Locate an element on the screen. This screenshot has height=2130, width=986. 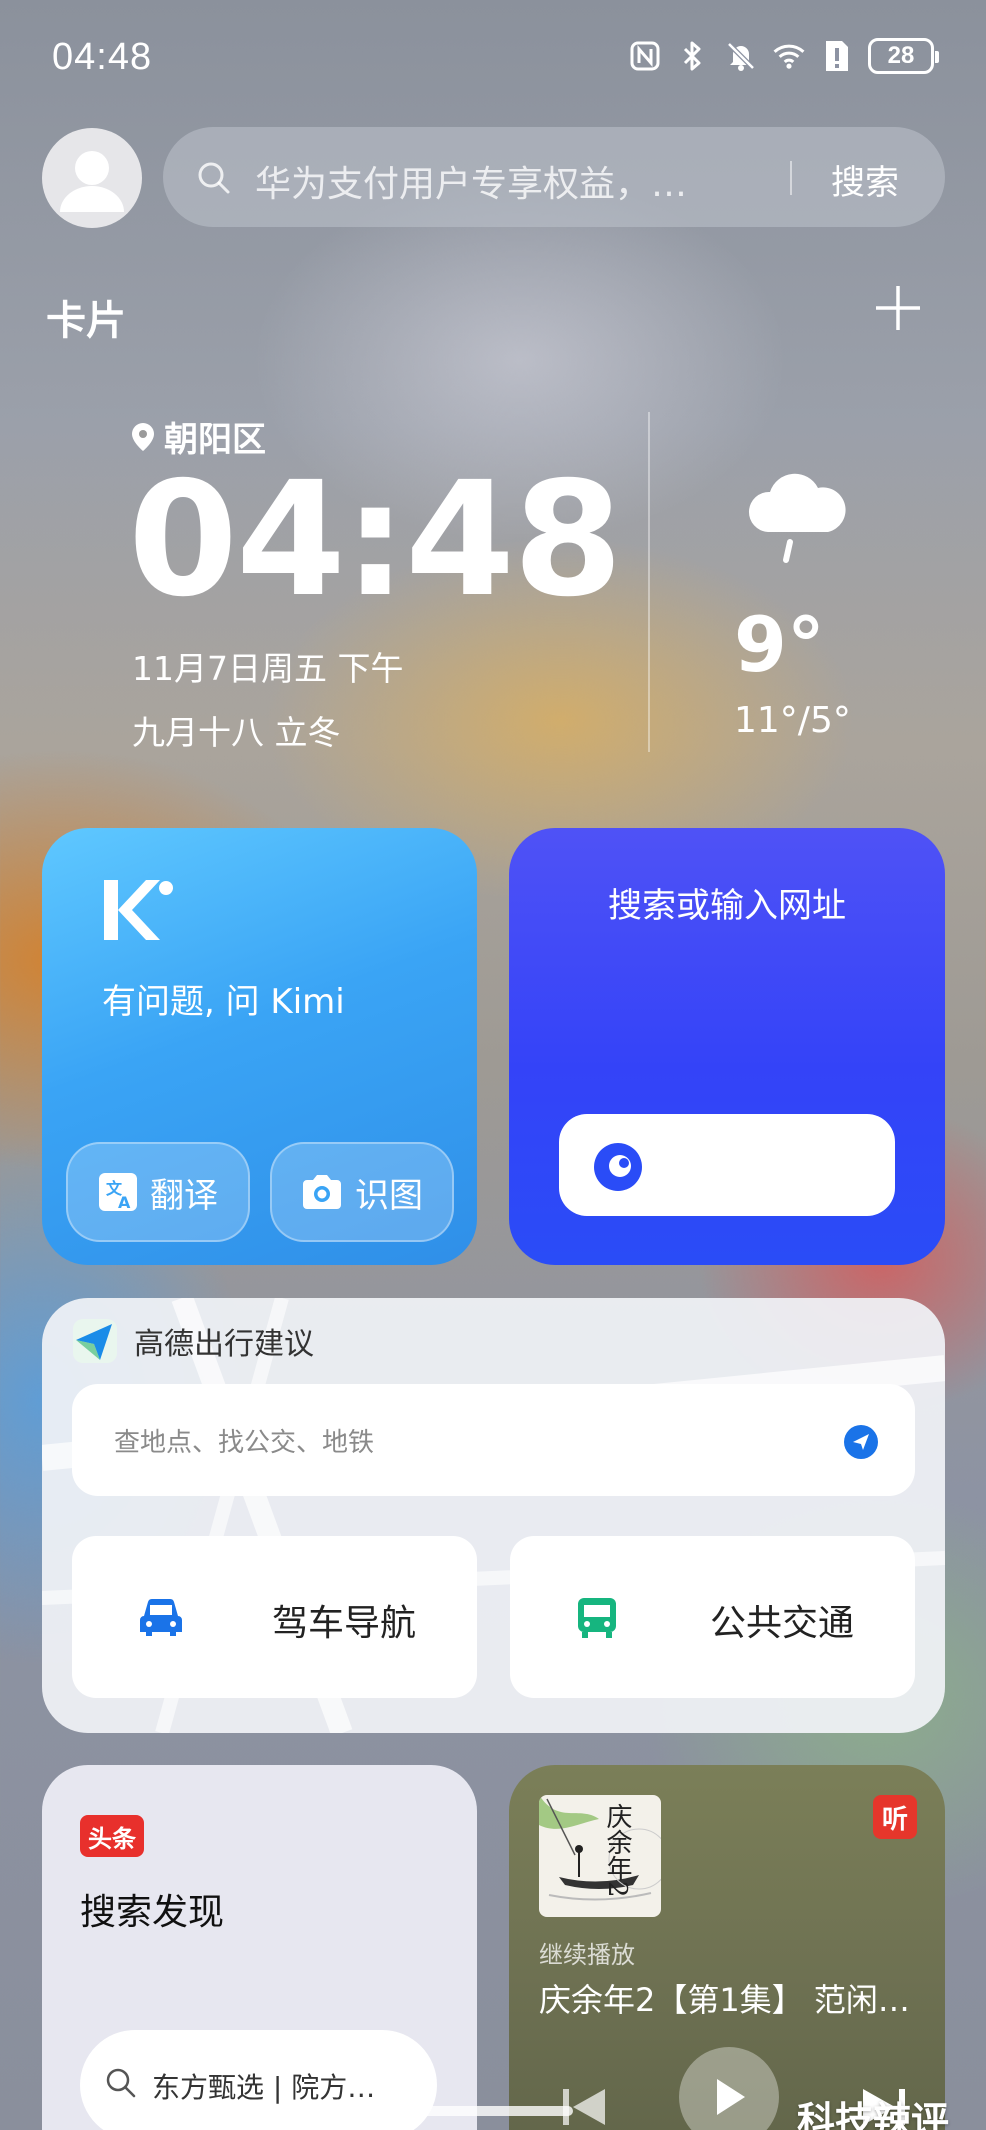
album-cover: 庆余年2 is located at coordinates (600, 1856).